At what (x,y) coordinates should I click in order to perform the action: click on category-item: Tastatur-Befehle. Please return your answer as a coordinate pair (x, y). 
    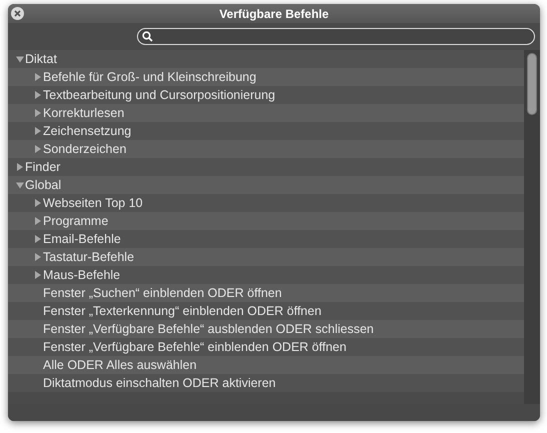
    Looking at the image, I should click on (88, 257).